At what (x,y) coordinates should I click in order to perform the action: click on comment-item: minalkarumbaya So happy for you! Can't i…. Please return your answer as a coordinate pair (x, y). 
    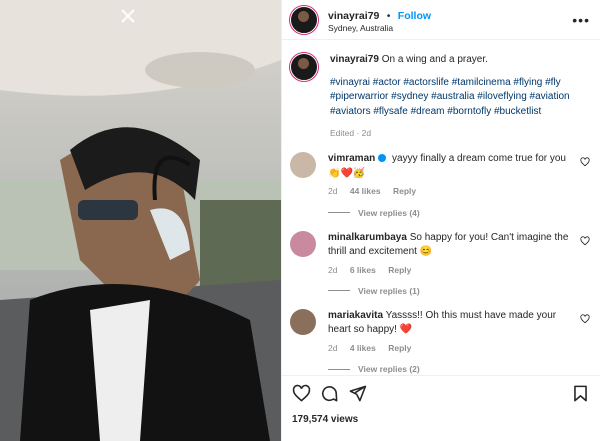
    Looking at the image, I should click on (440, 253).